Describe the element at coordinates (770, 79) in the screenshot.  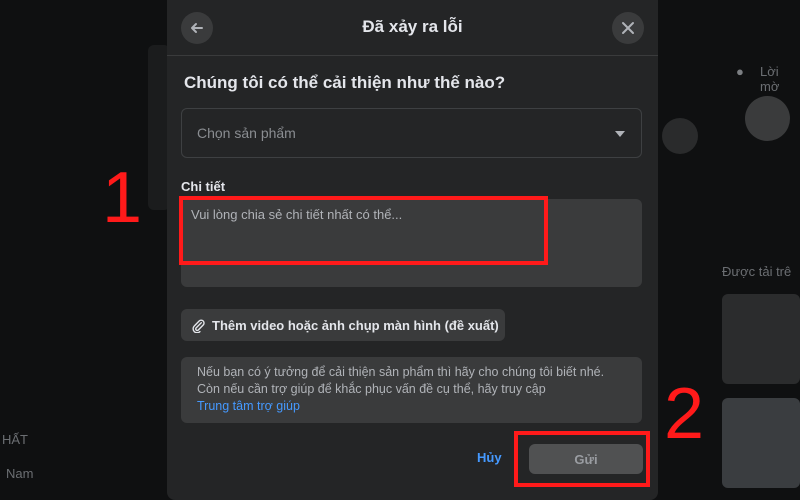
I see `background-text: Lời mờ` at that location.